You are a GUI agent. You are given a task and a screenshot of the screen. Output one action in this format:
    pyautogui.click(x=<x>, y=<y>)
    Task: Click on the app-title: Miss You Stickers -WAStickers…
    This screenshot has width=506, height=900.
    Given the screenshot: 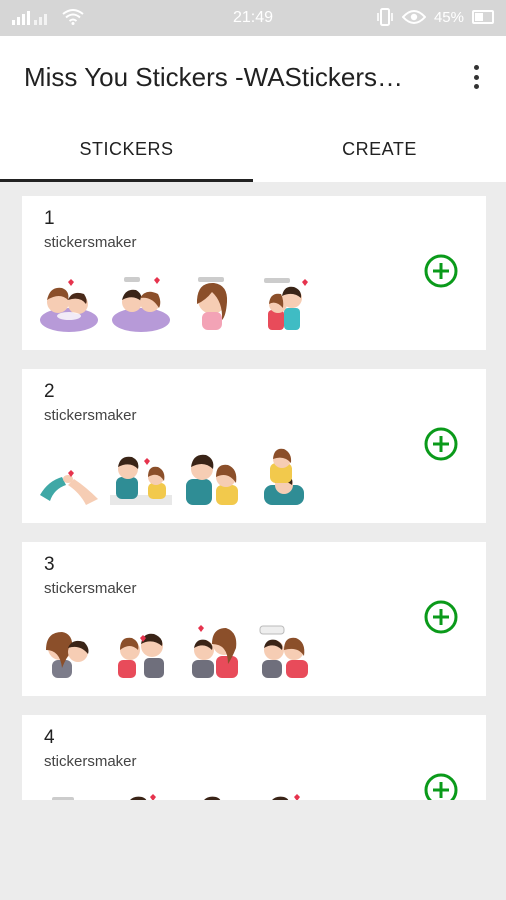 What is the action you would take?
    pyautogui.click(x=214, y=77)
    